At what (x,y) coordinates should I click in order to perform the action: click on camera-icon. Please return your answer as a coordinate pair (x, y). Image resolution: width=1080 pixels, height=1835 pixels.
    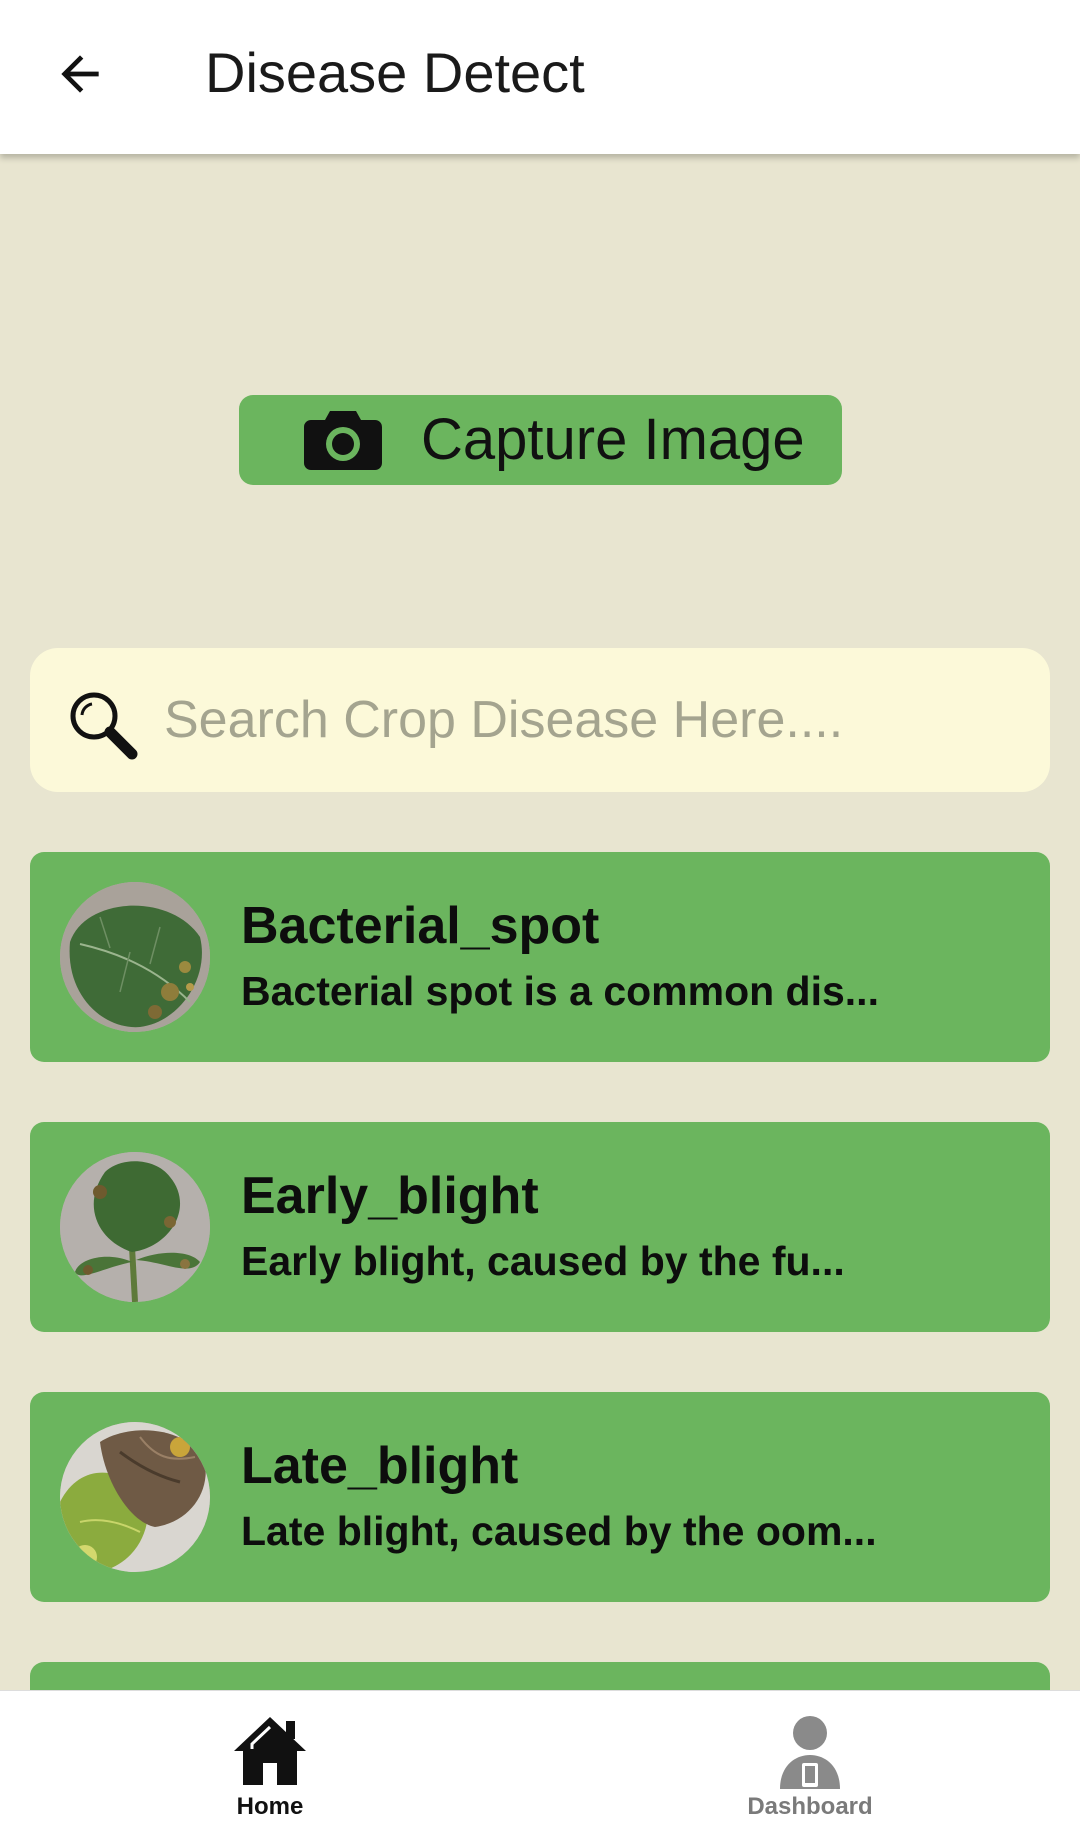
    Looking at the image, I should click on (343, 440).